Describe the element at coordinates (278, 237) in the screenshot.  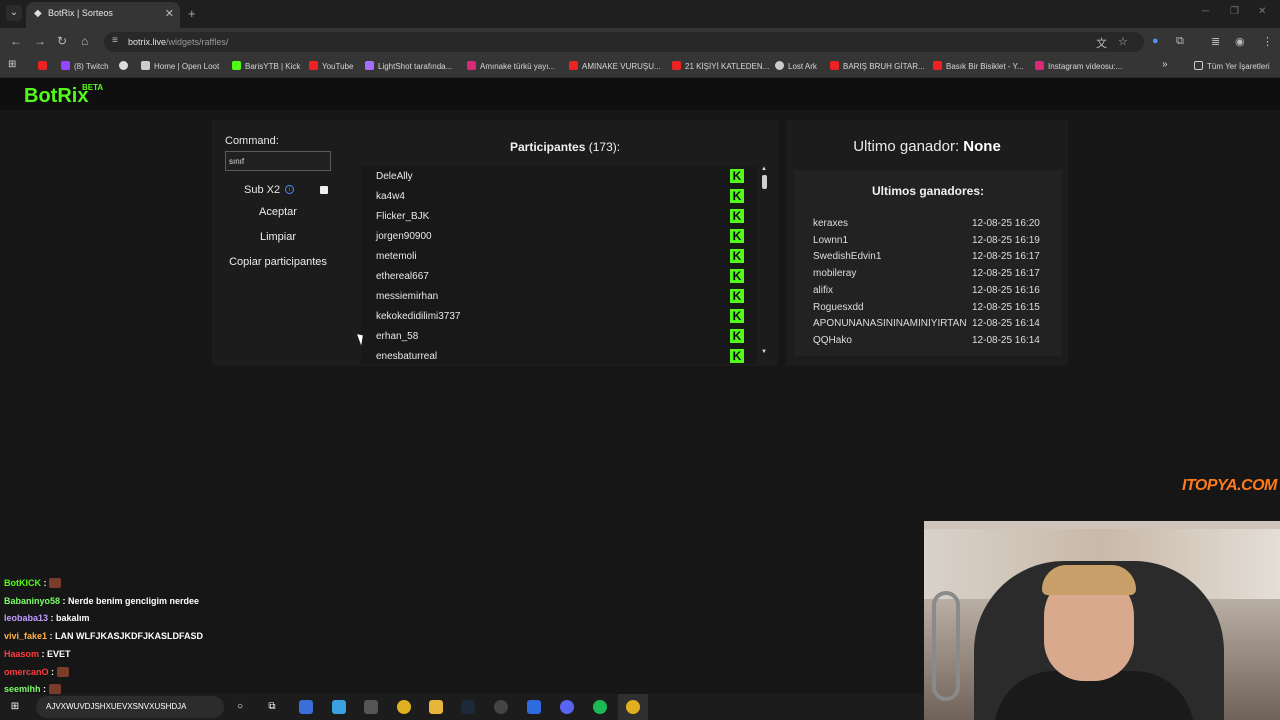
I see `clear-button: Limpiar` at that location.